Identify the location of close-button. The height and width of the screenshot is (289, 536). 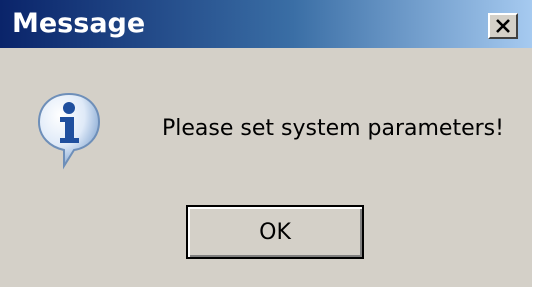
(503, 26).